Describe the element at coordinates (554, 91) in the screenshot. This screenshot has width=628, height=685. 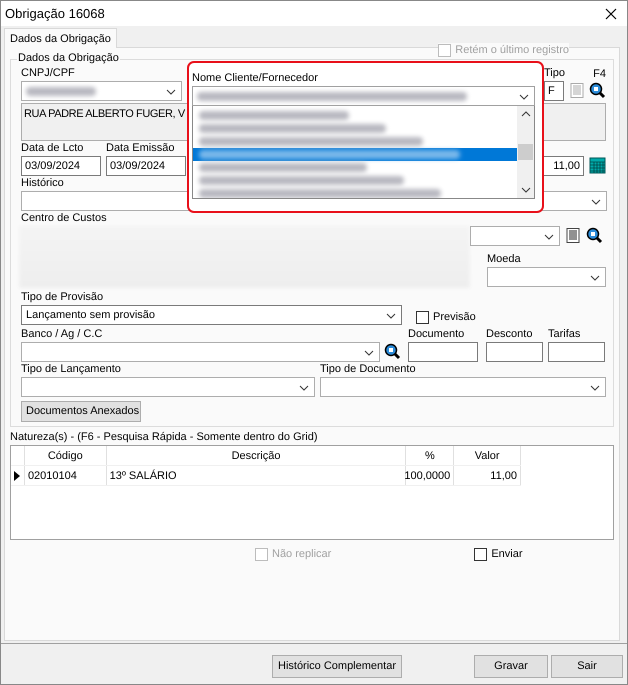
I see `tipo-field: F` at that location.